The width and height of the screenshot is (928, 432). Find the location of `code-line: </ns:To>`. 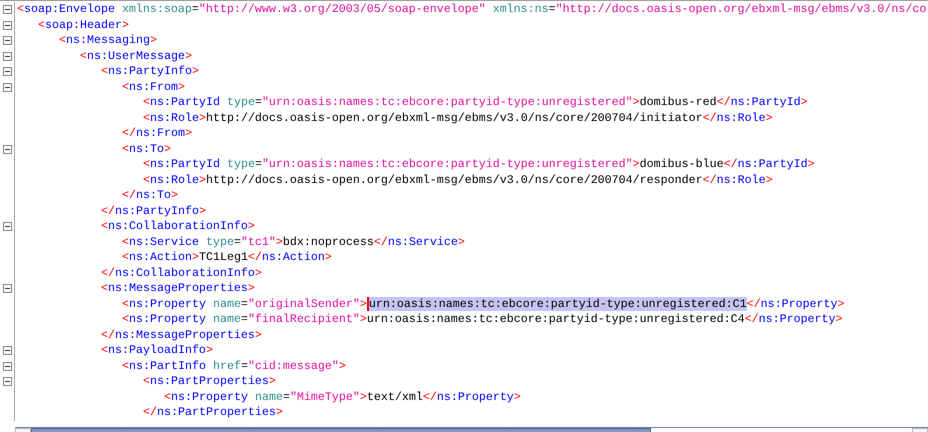

code-line: </ns:To> is located at coordinates (150, 195).